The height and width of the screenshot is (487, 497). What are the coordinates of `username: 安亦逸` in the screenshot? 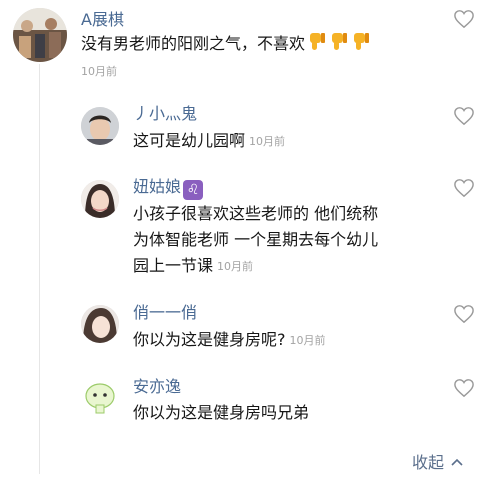 It's located at (157, 387).